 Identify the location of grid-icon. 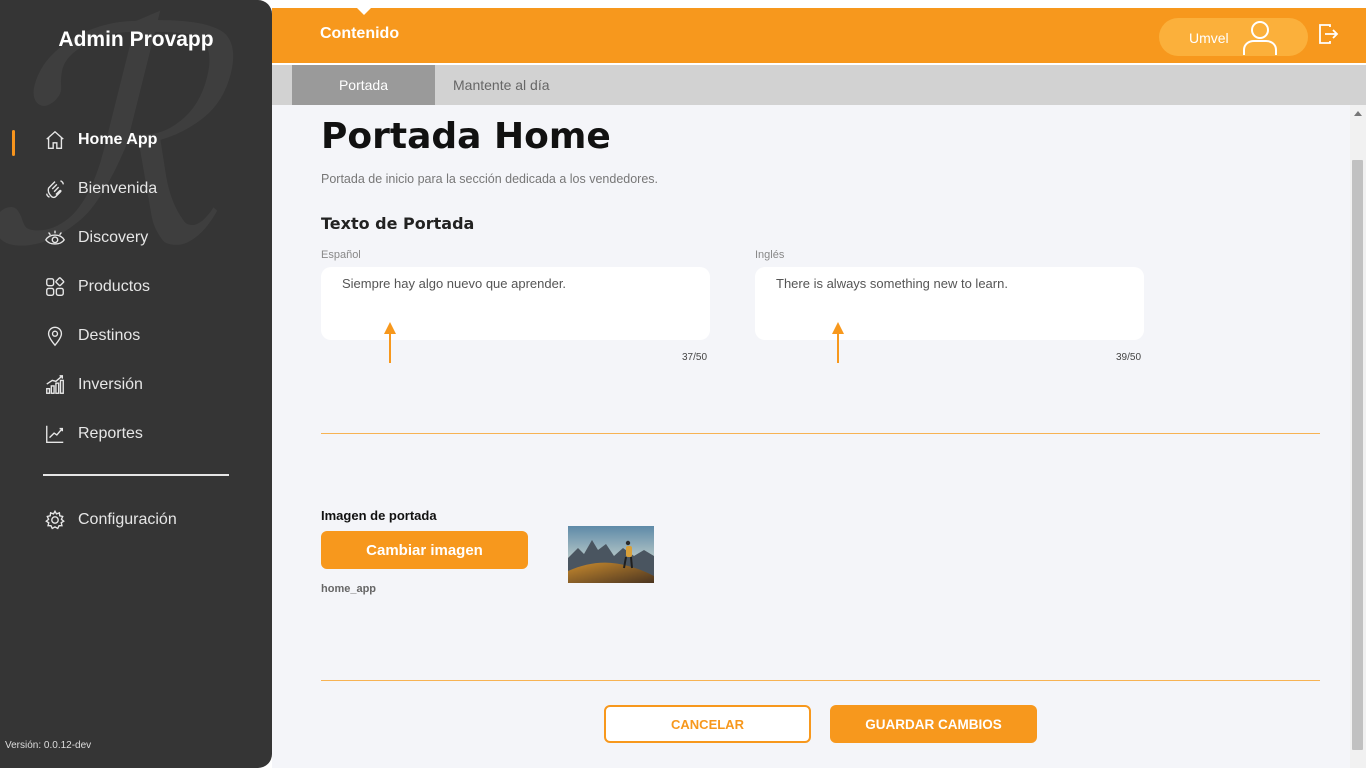
(55, 287).